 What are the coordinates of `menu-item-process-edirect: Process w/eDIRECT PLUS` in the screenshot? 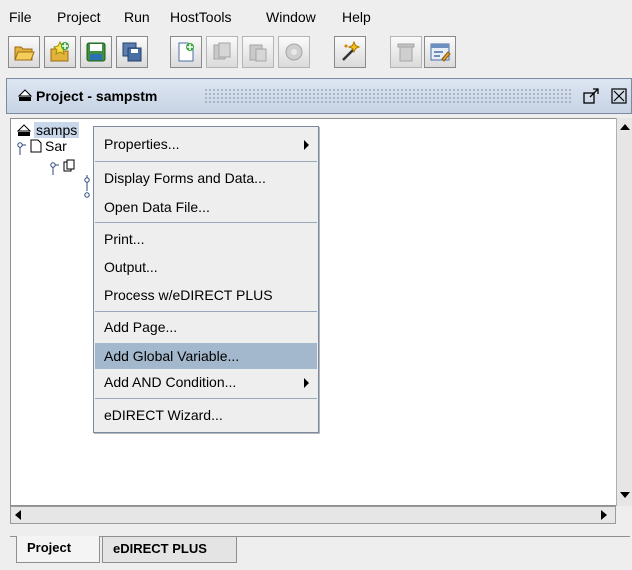 It's located at (206, 295).